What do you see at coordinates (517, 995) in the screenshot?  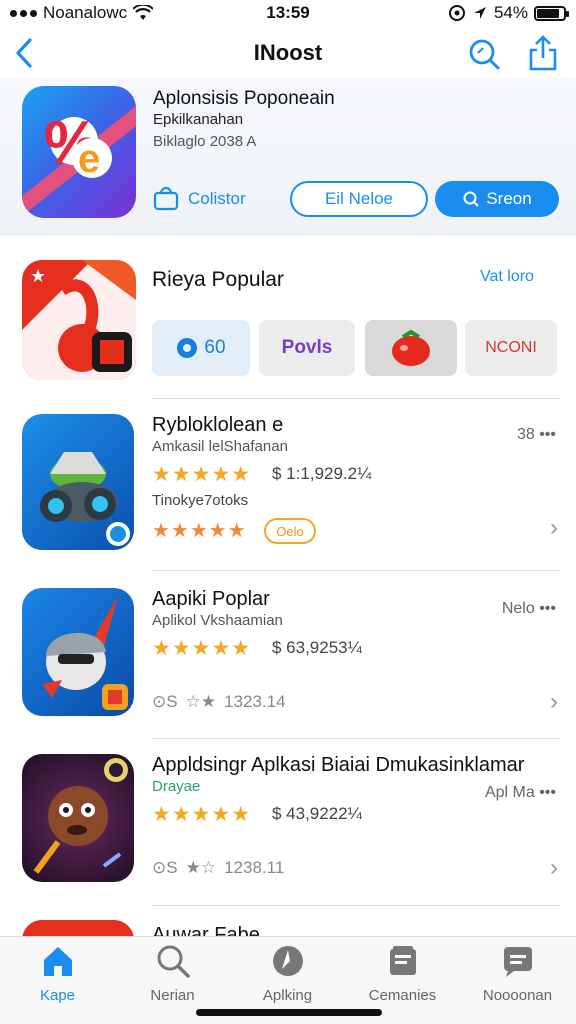 I see `tab-messages-label: Noooonan` at bounding box center [517, 995].